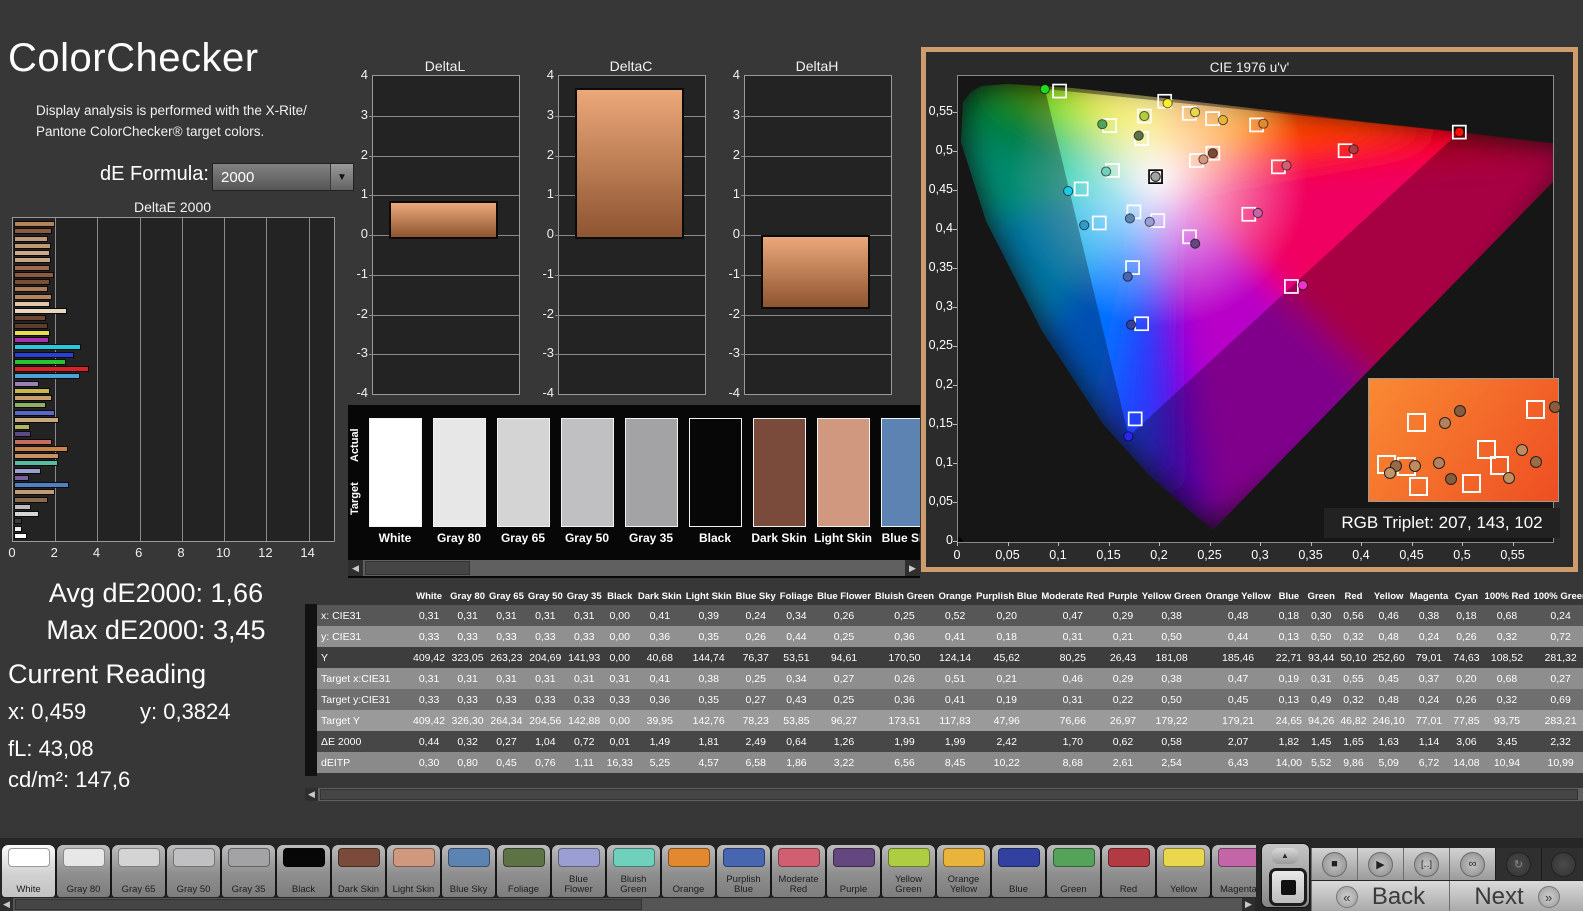 This screenshot has height=911, width=1583. What do you see at coordinates (223, 552) in the screenshot?
I see `x-tick-label: 10` at bounding box center [223, 552].